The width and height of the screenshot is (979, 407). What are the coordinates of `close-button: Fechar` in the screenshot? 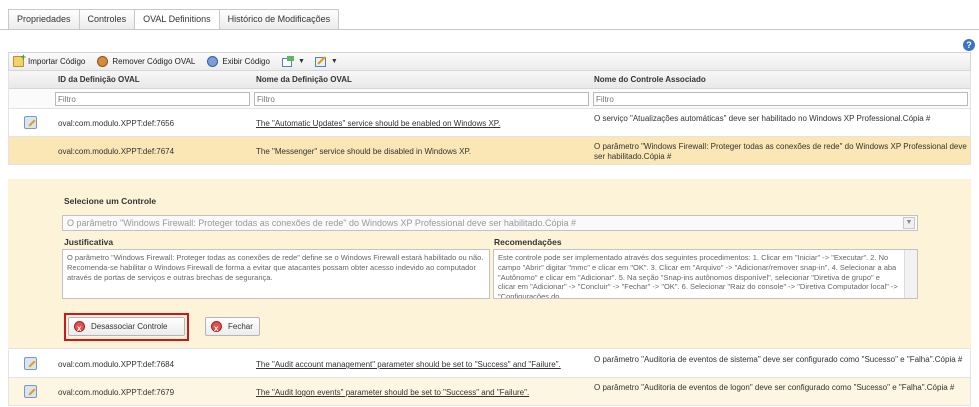 It's located at (232, 327).